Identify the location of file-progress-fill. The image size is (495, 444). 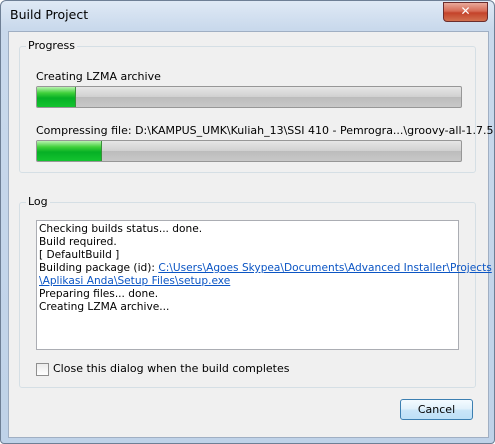
(69, 151).